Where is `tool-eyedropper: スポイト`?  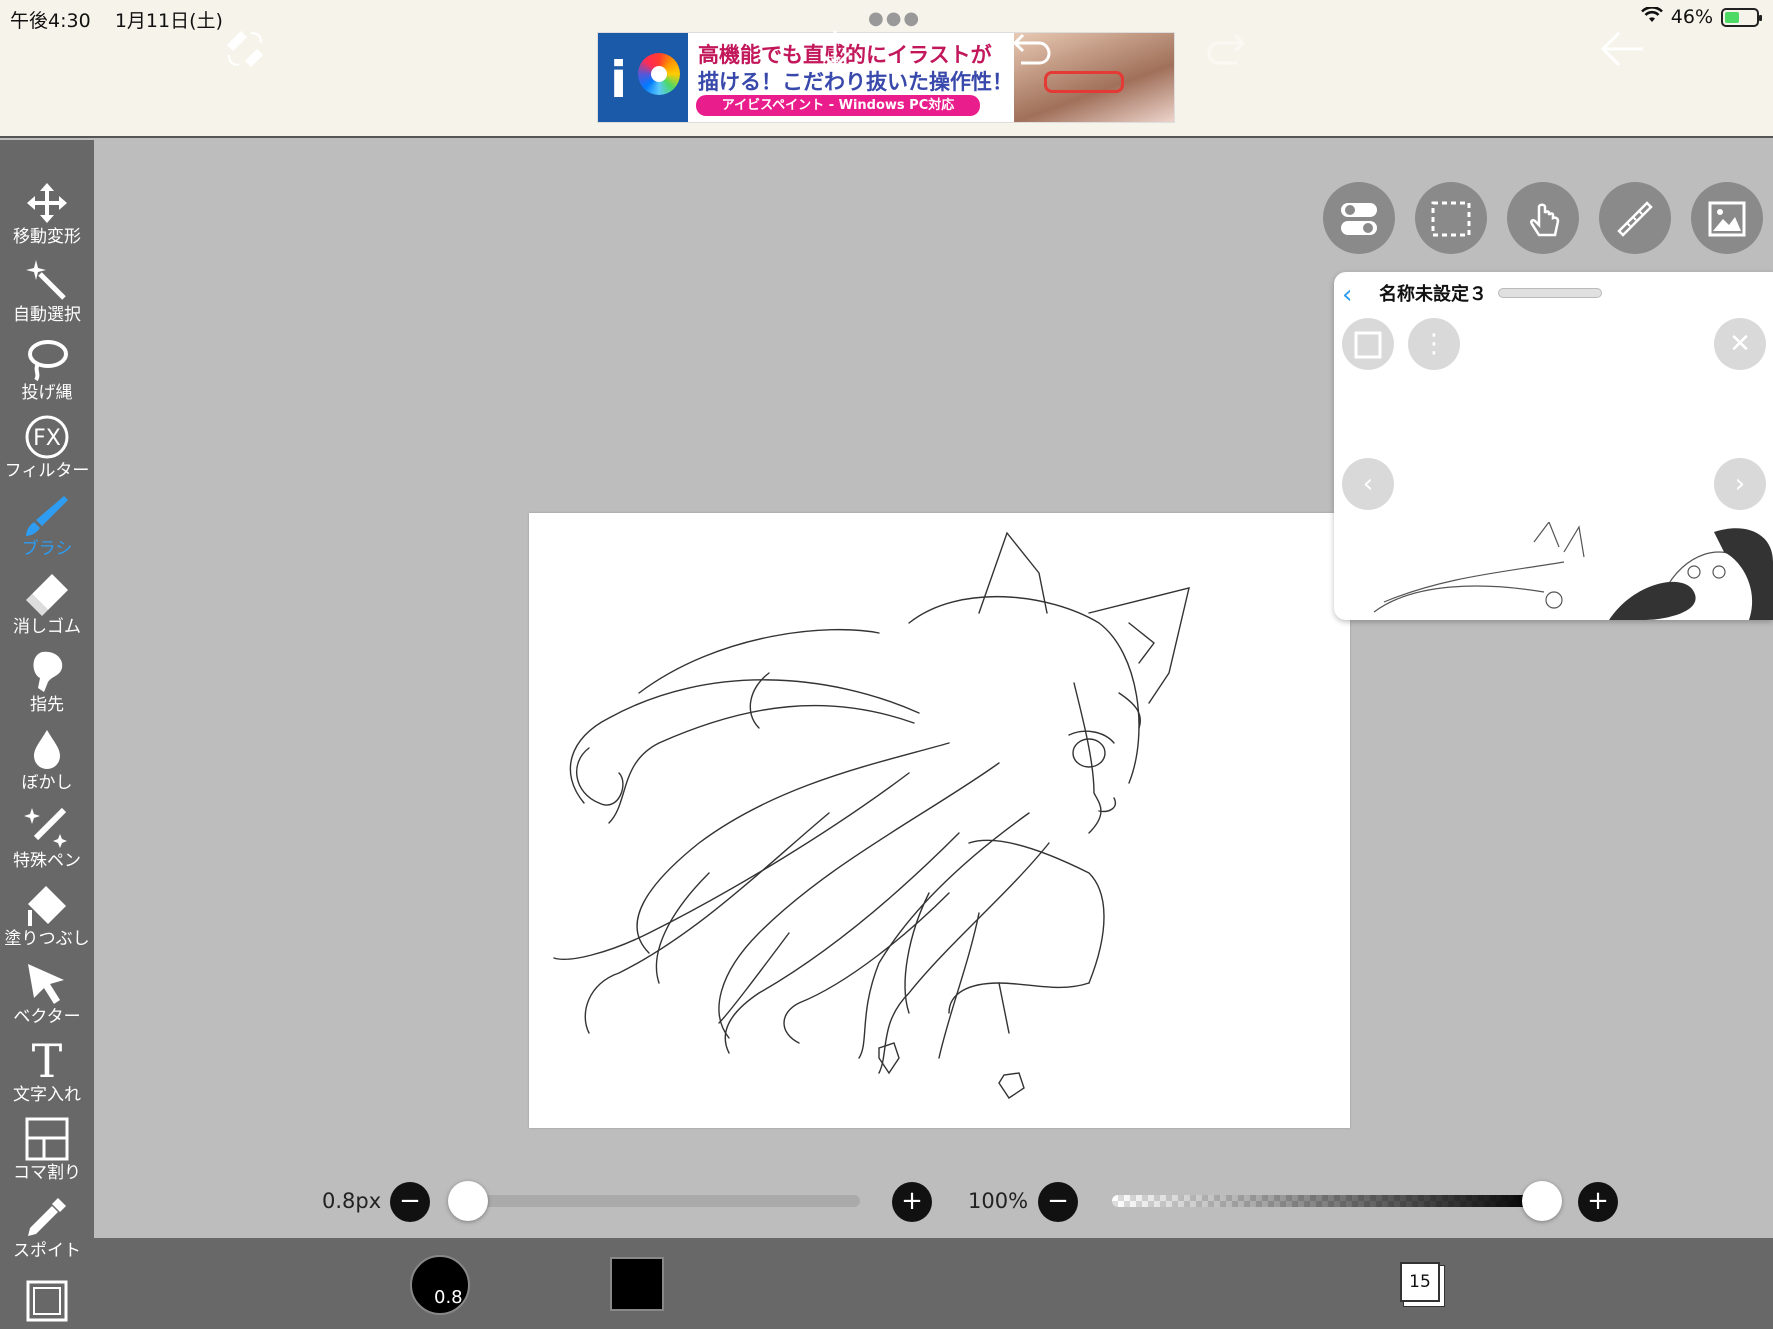 tool-eyedropper: スポイト is located at coordinates (47, 1233).